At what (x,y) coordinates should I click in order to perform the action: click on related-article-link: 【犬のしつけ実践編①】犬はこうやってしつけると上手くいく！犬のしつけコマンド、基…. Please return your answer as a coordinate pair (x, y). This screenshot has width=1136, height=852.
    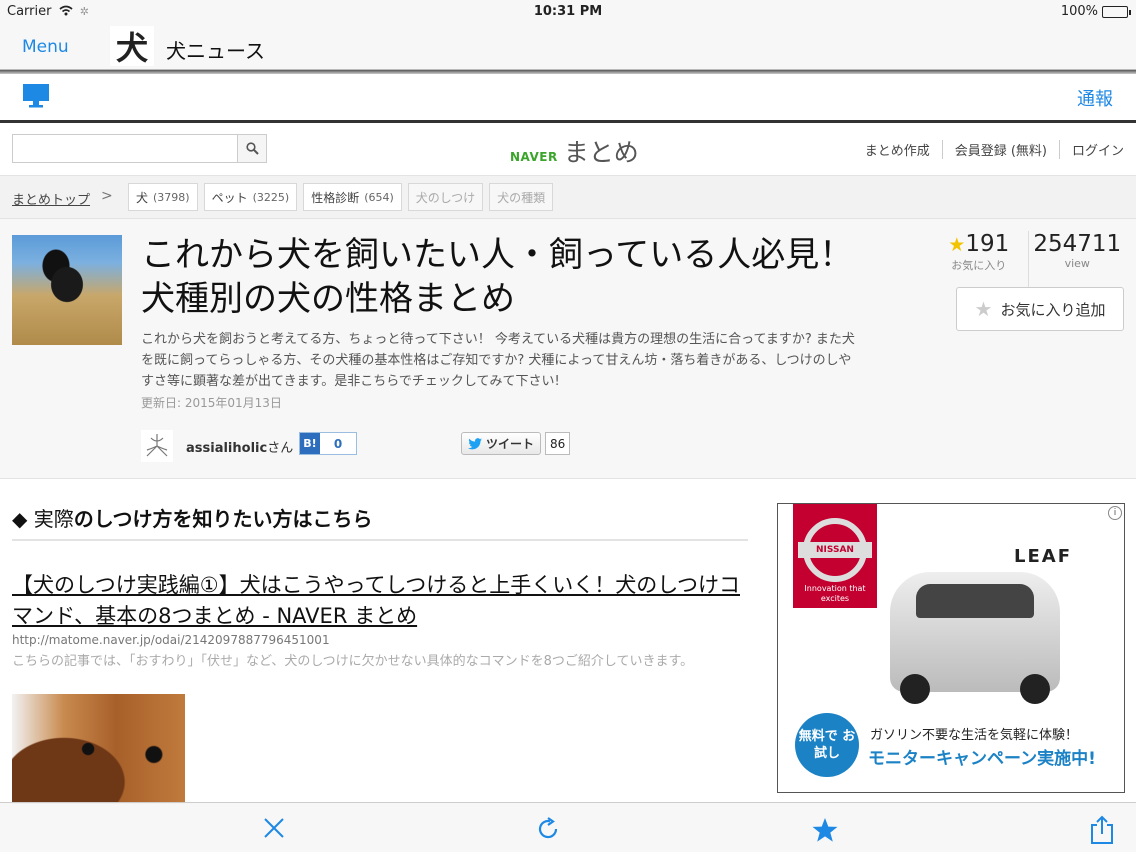
    Looking at the image, I should click on (382, 601).